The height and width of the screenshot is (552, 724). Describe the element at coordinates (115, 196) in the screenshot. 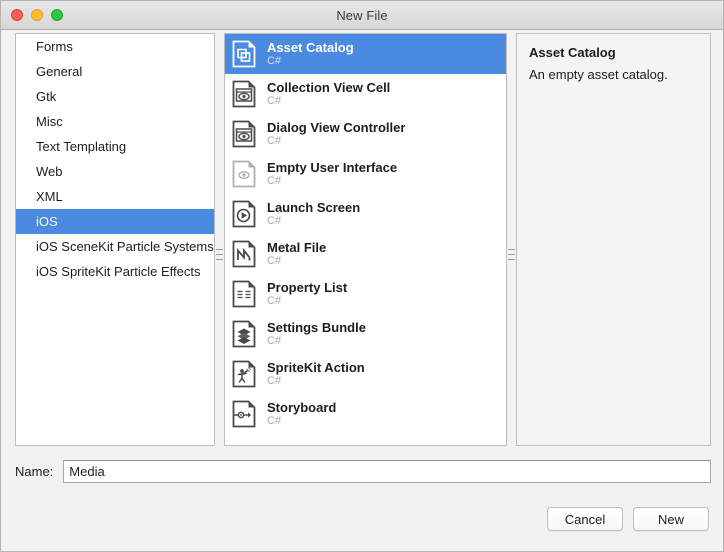

I see `category-item-xml: XML` at that location.